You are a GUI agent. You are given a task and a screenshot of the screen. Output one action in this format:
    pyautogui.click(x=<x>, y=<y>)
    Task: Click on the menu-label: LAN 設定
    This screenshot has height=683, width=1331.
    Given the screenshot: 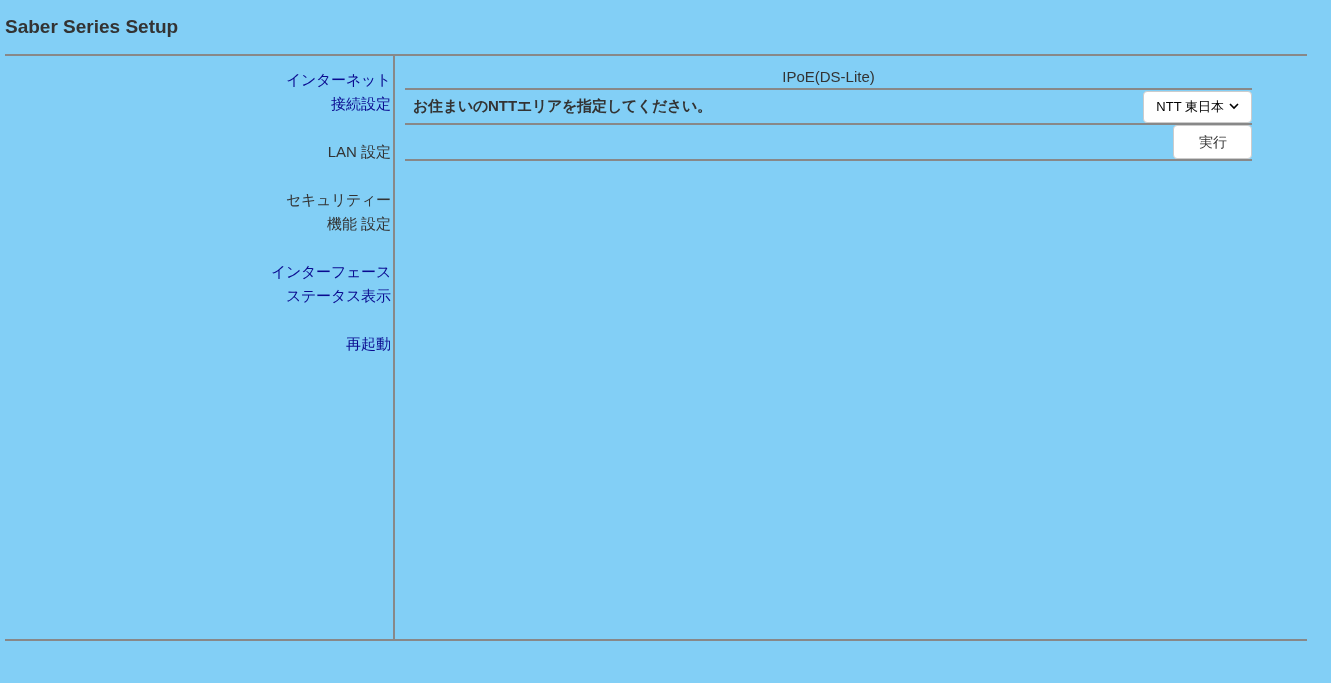 What is the action you would take?
    pyautogui.click(x=359, y=152)
    